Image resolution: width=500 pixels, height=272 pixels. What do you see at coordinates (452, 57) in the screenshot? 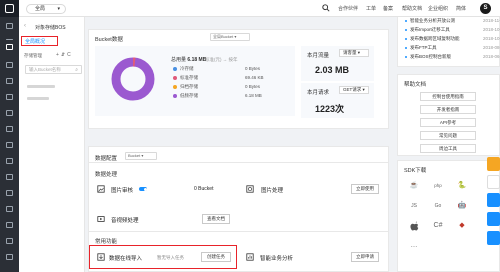
I see `news-item: 发布BOS控制台新版 2018-06-11` at bounding box center [452, 57].